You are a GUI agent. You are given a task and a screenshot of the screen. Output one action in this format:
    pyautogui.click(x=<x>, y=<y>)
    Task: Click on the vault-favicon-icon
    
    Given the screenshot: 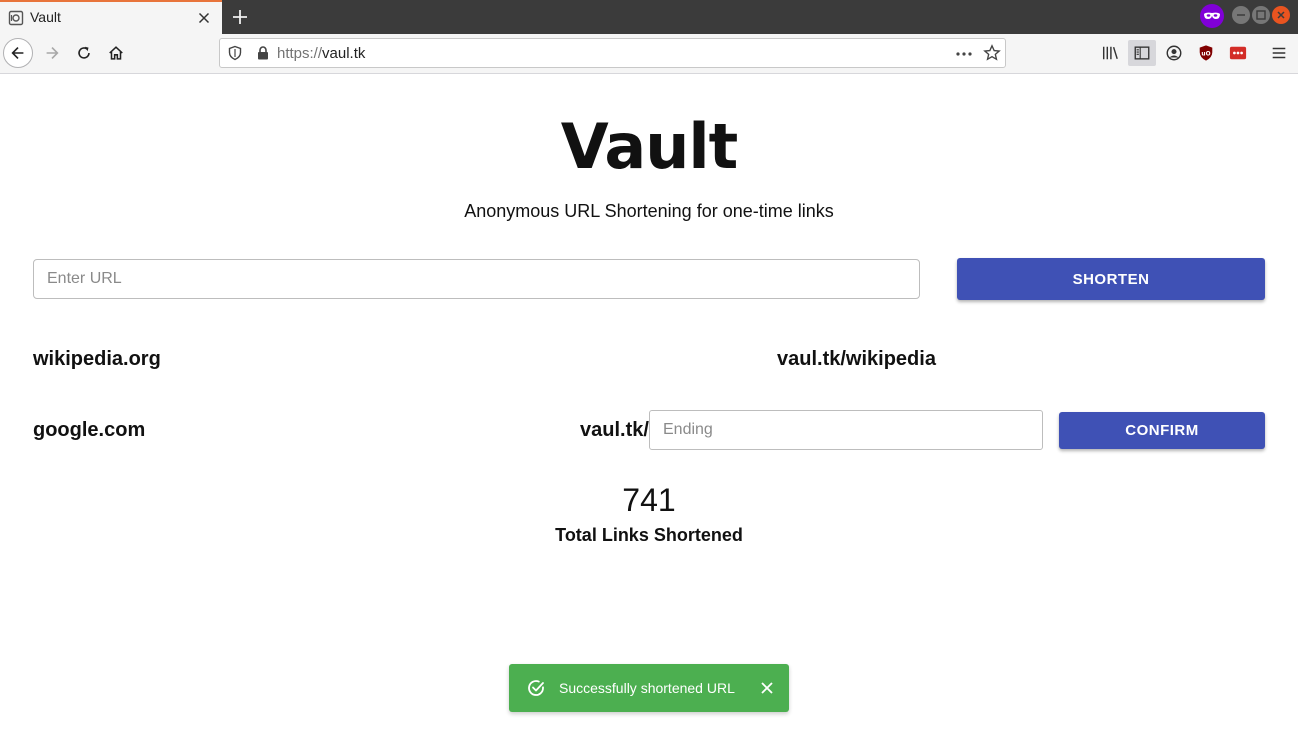 What is the action you would take?
    pyautogui.click(x=16, y=18)
    